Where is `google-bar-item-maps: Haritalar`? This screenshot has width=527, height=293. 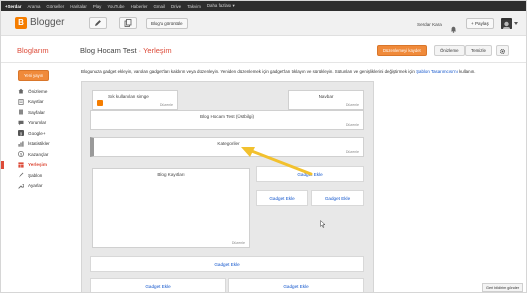 google-bar-item-maps: Haritalar is located at coordinates (78, 6).